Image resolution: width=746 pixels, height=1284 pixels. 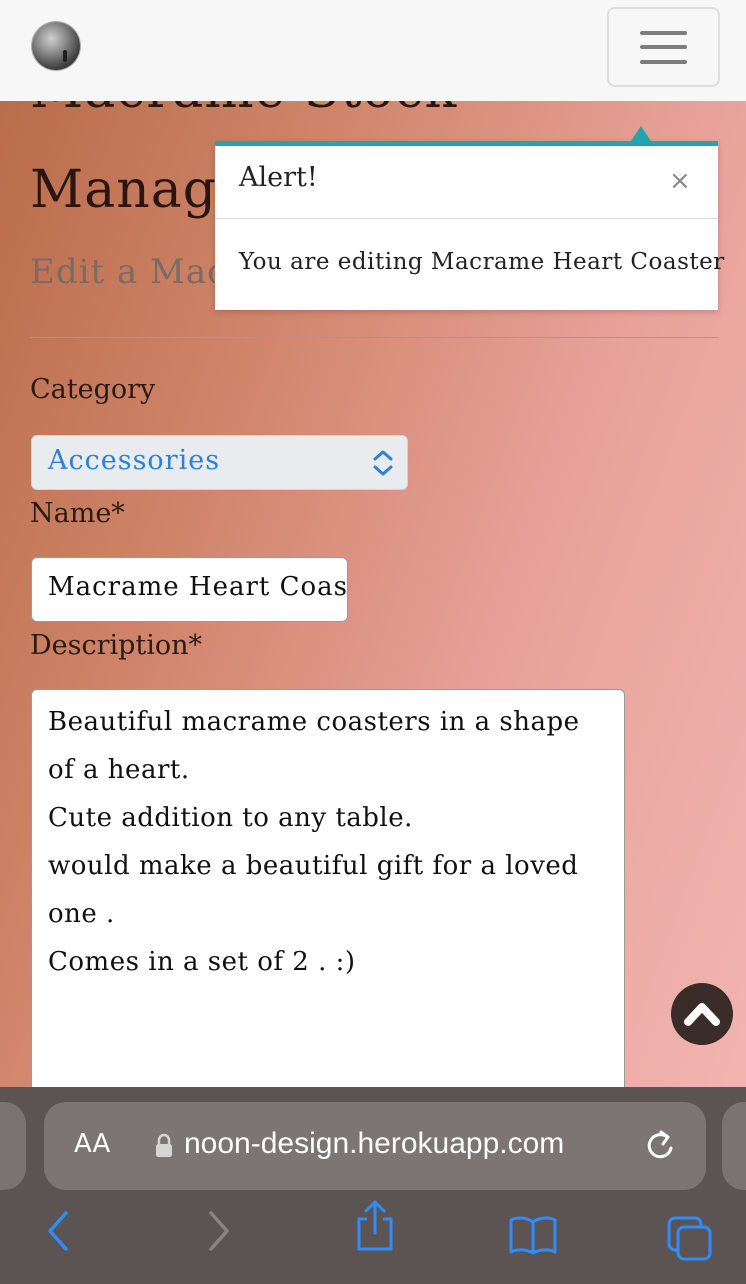 What do you see at coordinates (56, 46) in the screenshot?
I see `moon-logo` at bounding box center [56, 46].